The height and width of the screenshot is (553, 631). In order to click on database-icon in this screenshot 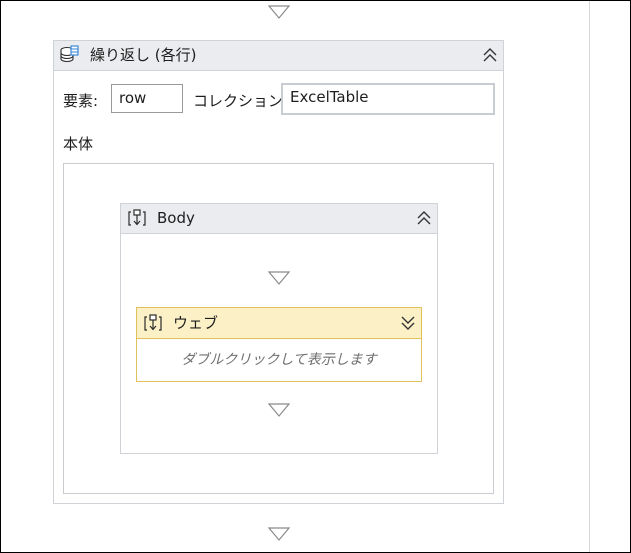, I will do `click(69, 55)`.